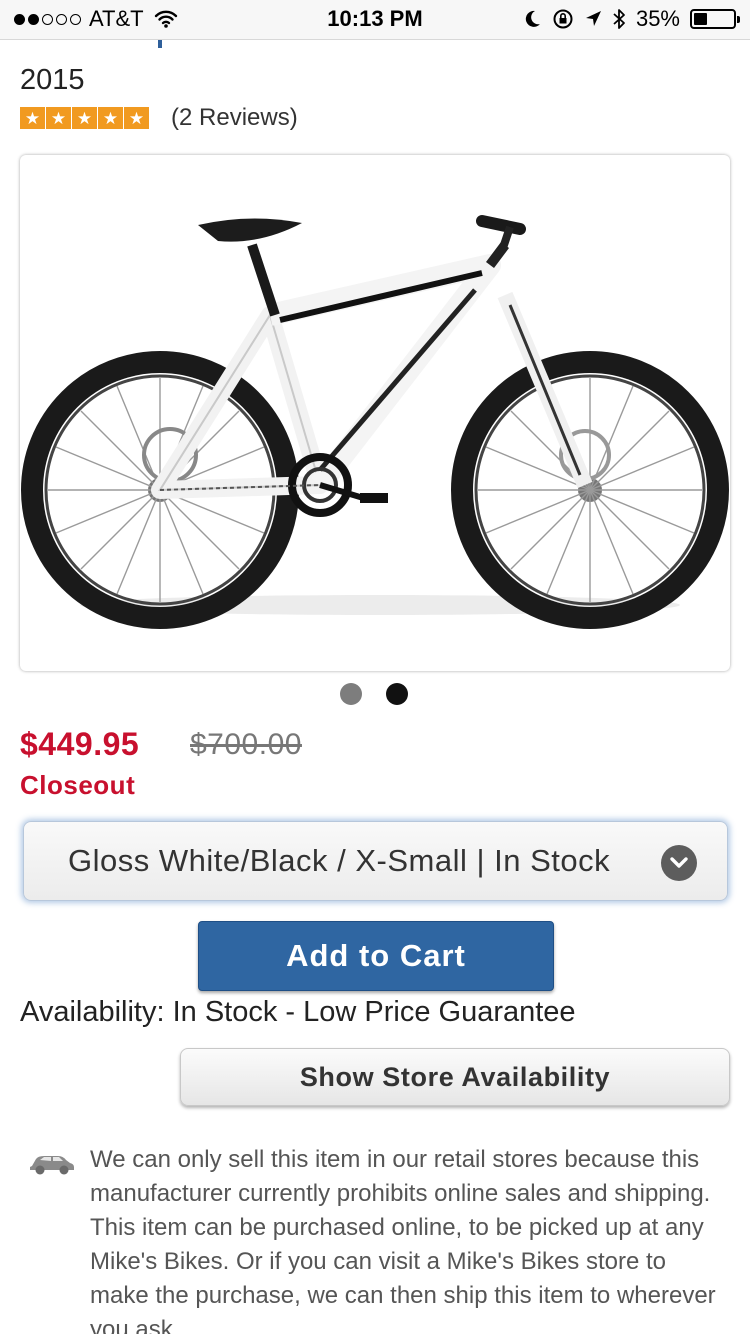  I want to click on reviews-link: (2 Reviews), so click(234, 118).